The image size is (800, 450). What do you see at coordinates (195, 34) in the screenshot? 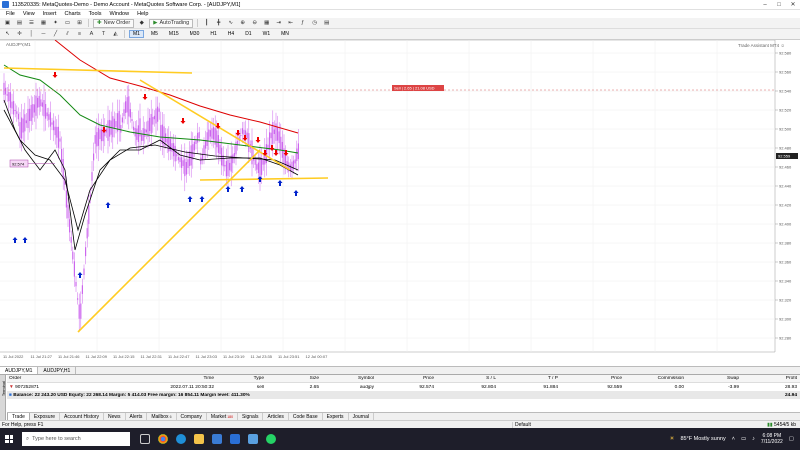
I see `timeframe-m30: M30` at bounding box center [195, 34].